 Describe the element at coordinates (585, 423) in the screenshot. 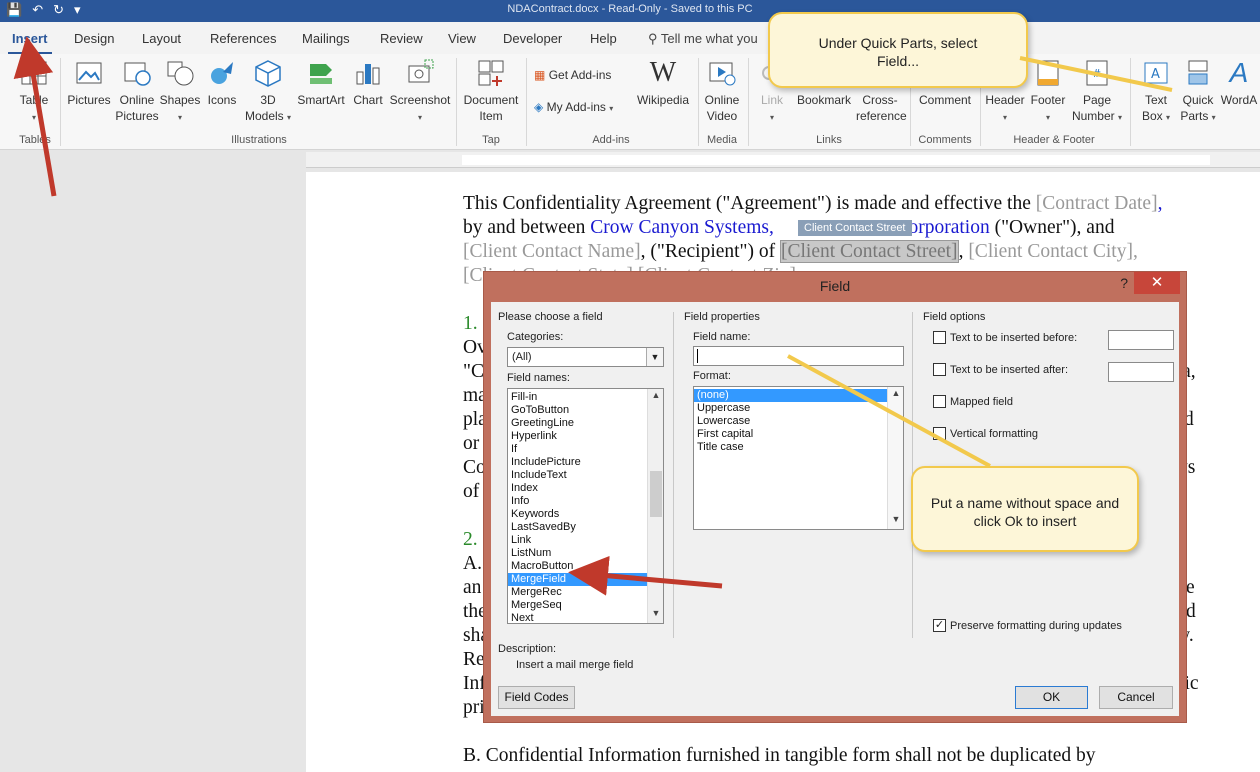

I see `field-name-item: GreetingLine` at that location.